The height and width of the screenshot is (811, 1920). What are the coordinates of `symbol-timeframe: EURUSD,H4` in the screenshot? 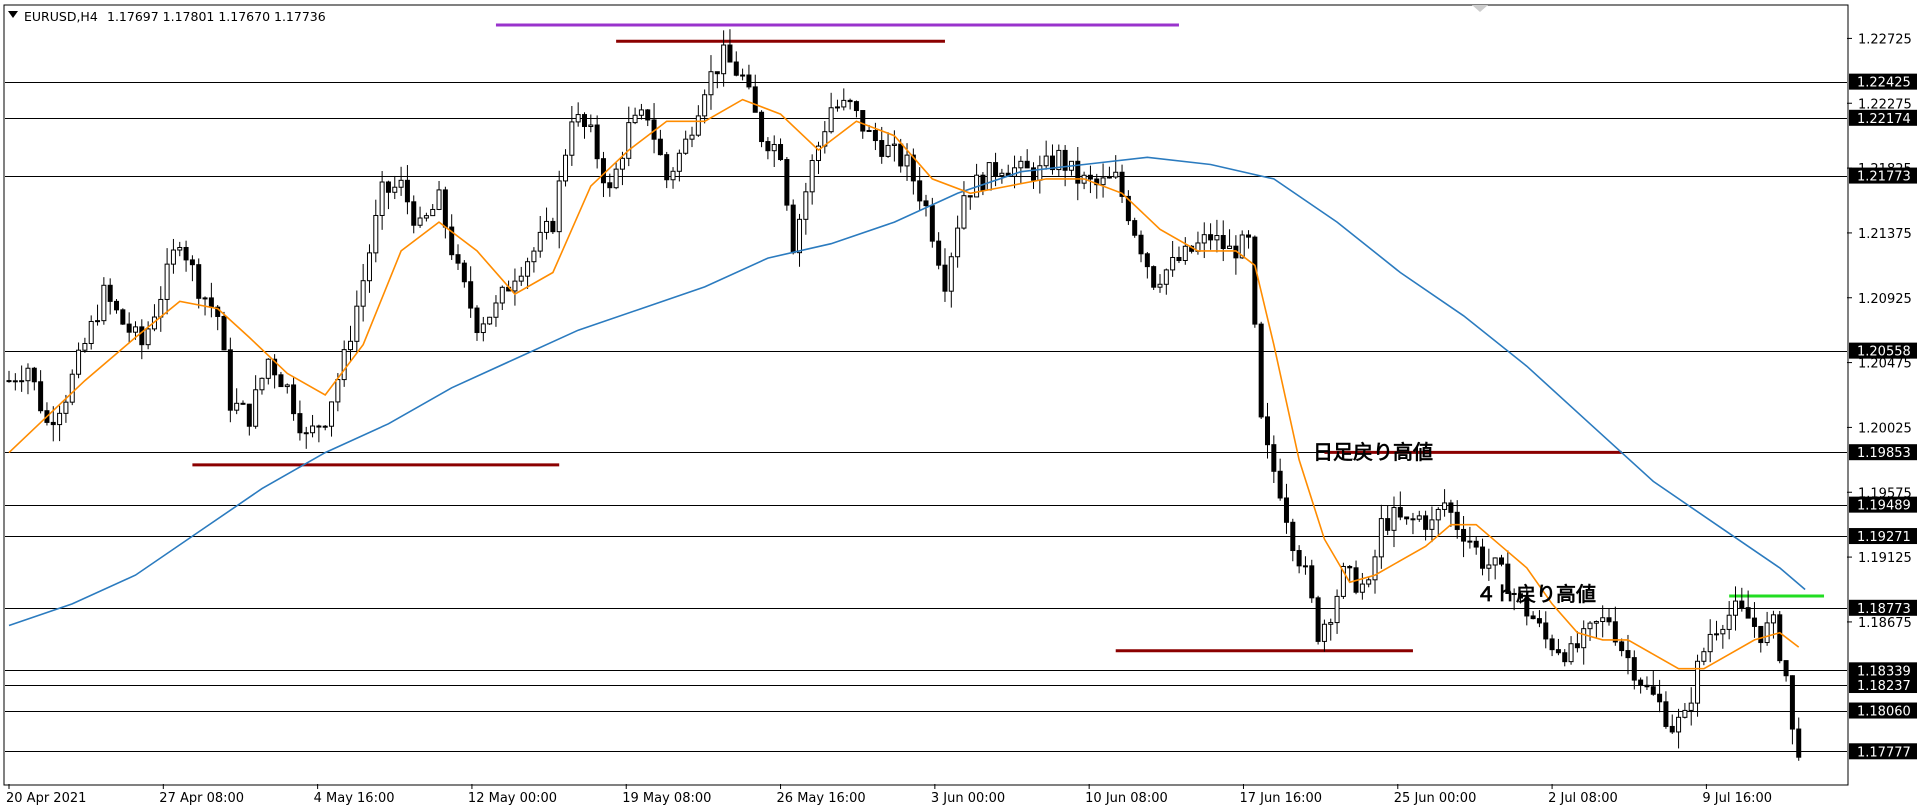 It's located at (61, 16).